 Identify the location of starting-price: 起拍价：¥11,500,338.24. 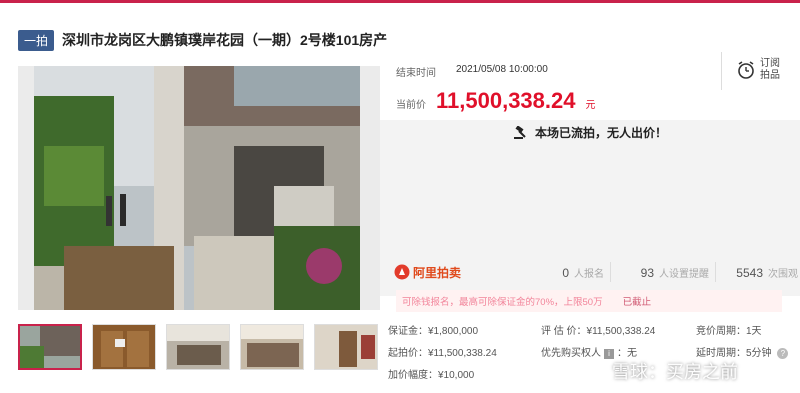
(442, 353).